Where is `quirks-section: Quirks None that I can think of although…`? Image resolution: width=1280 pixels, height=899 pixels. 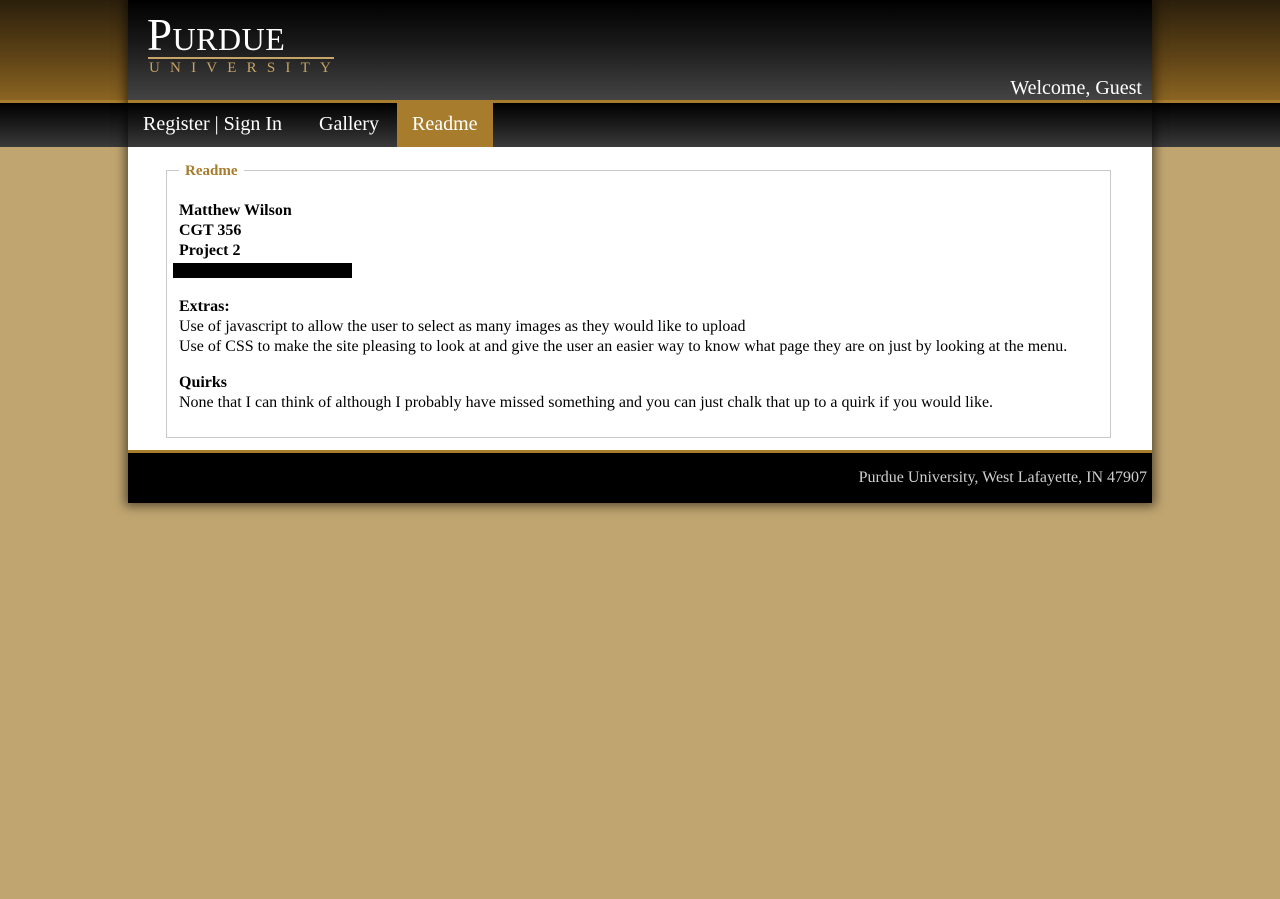
quirks-section: Quirks None that I can think of although… is located at coordinates (586, 393).